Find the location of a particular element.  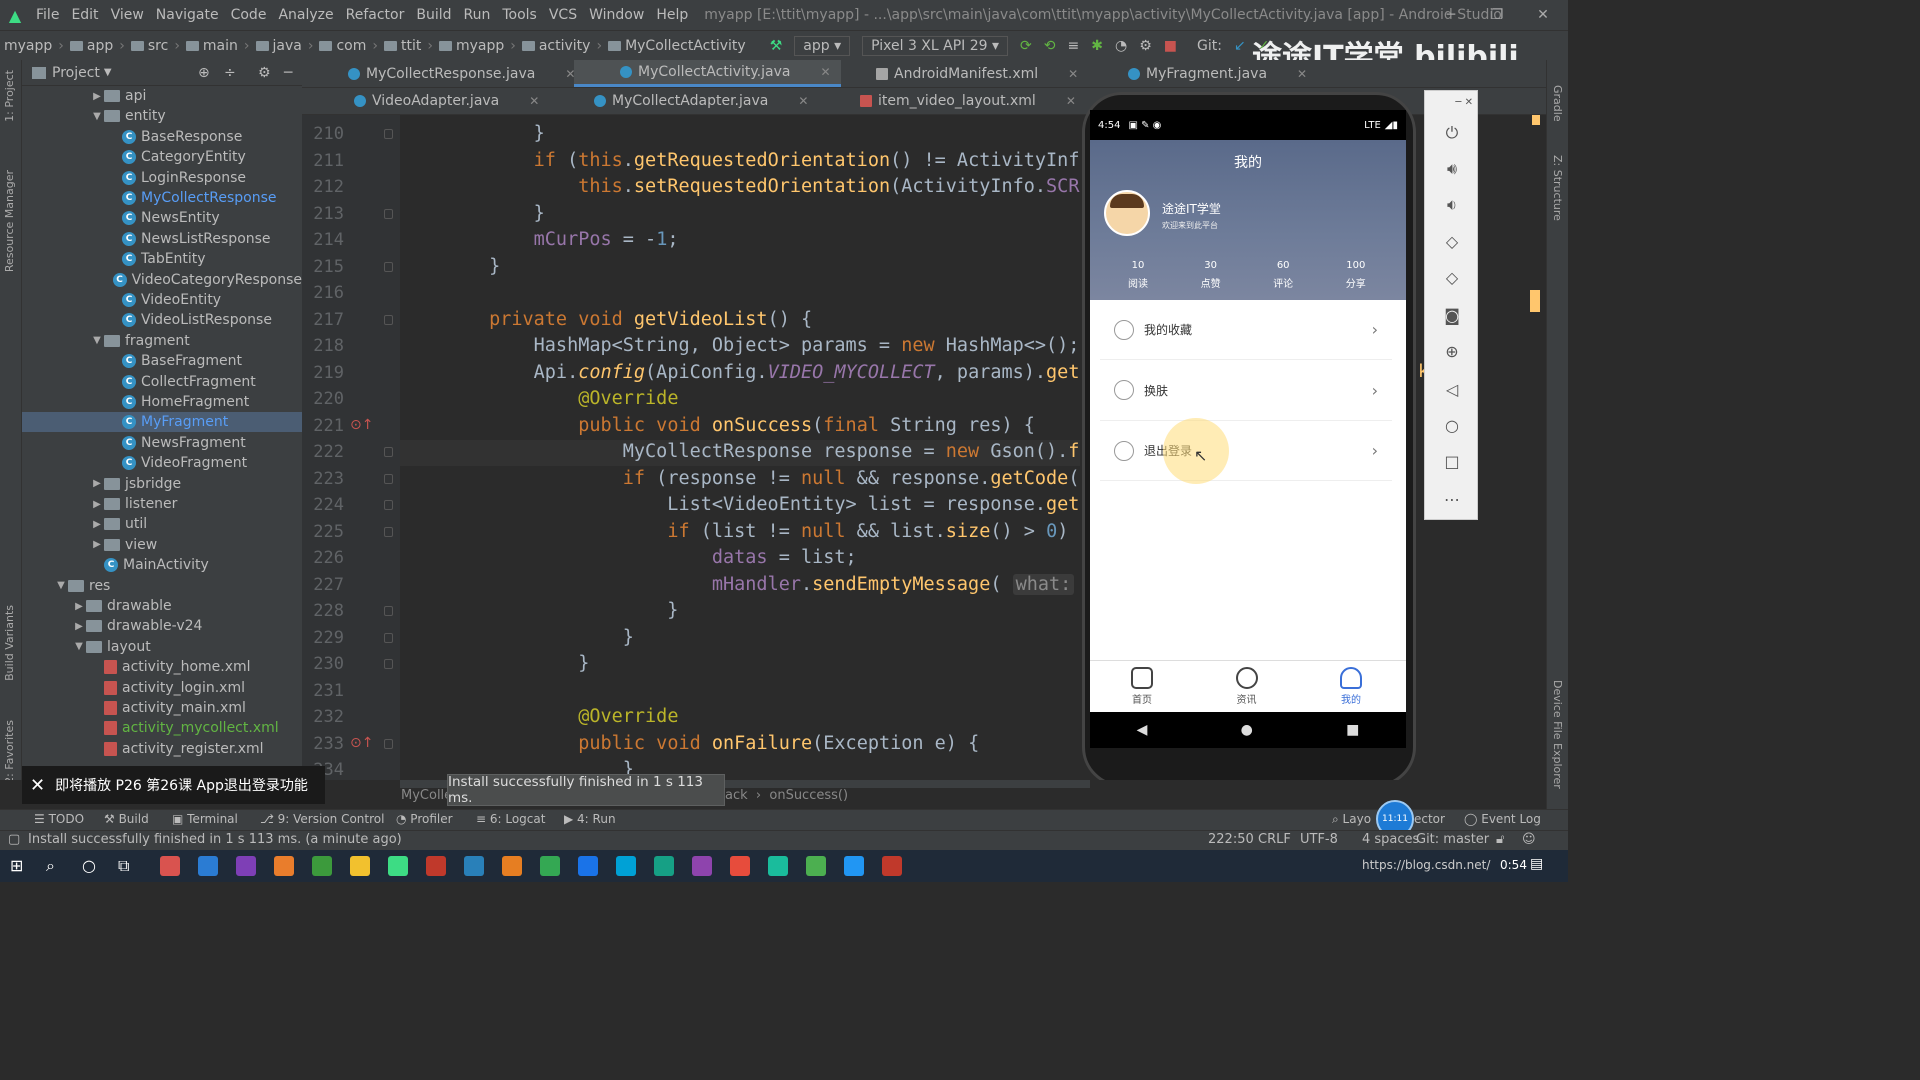

run-config-select: app ▾ is located at coordinates (822, 45).